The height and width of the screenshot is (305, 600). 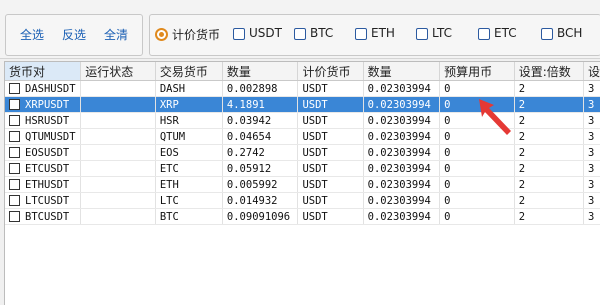 I want to click on table-cell: 0.014932, so click(x=260, y=200).